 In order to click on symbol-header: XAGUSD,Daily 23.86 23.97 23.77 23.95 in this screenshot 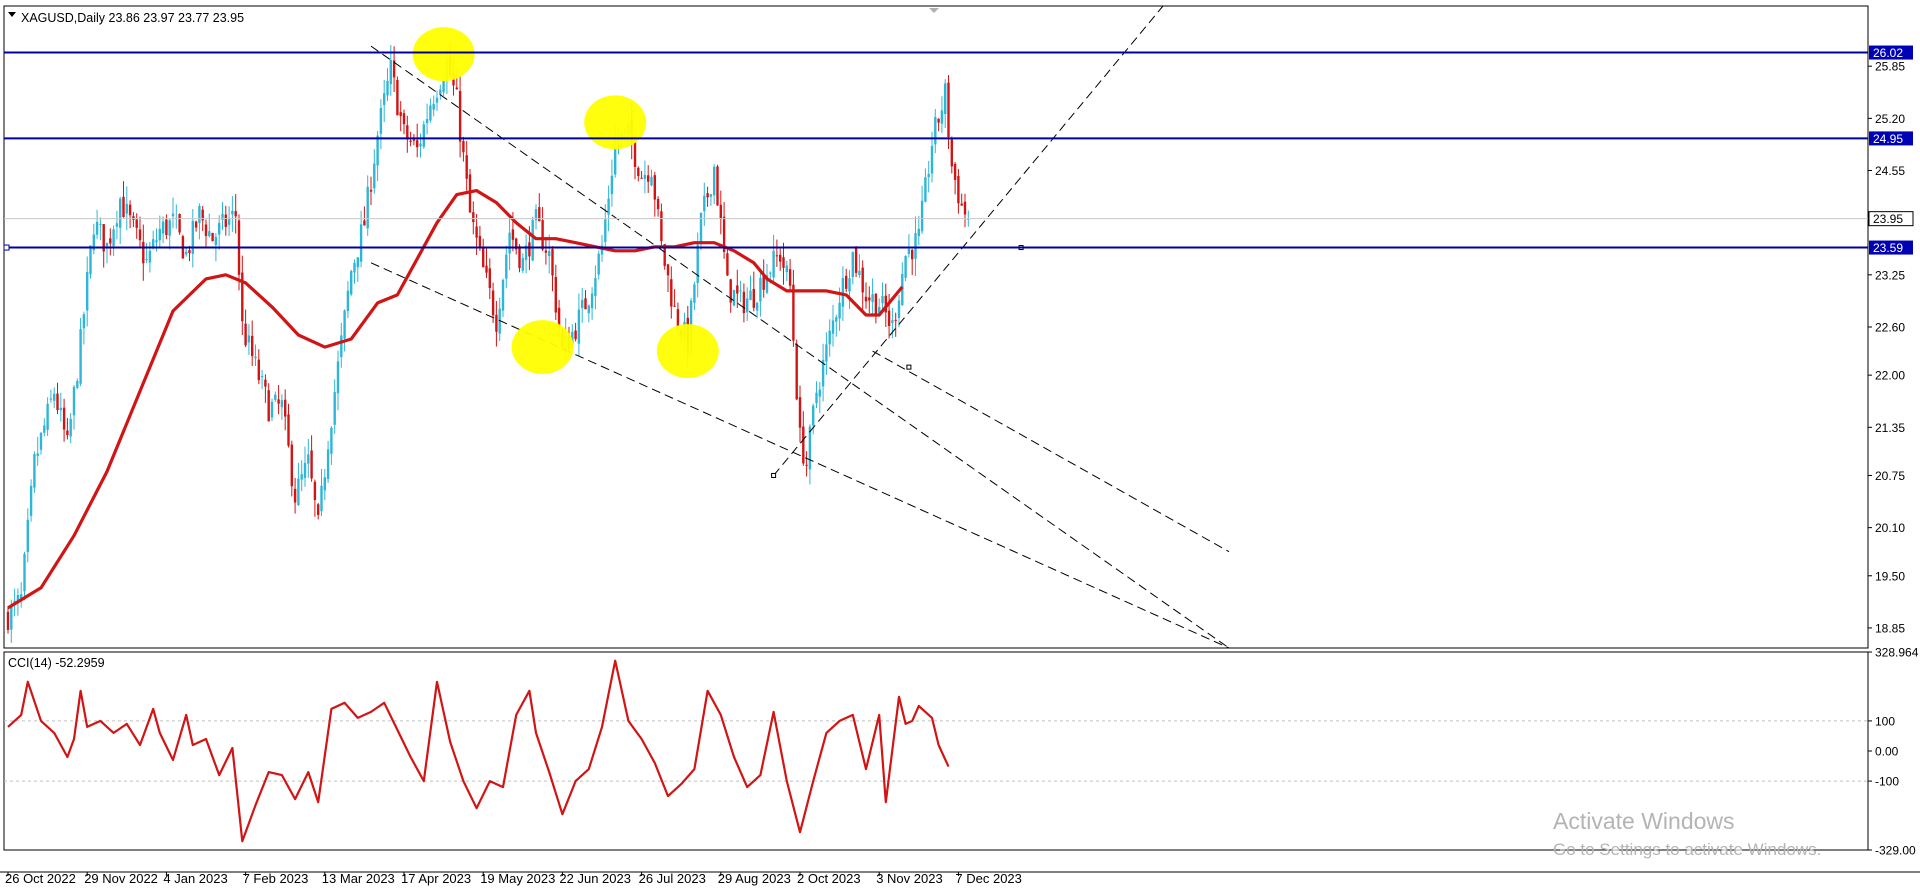, I will do `click(132, 18)`.